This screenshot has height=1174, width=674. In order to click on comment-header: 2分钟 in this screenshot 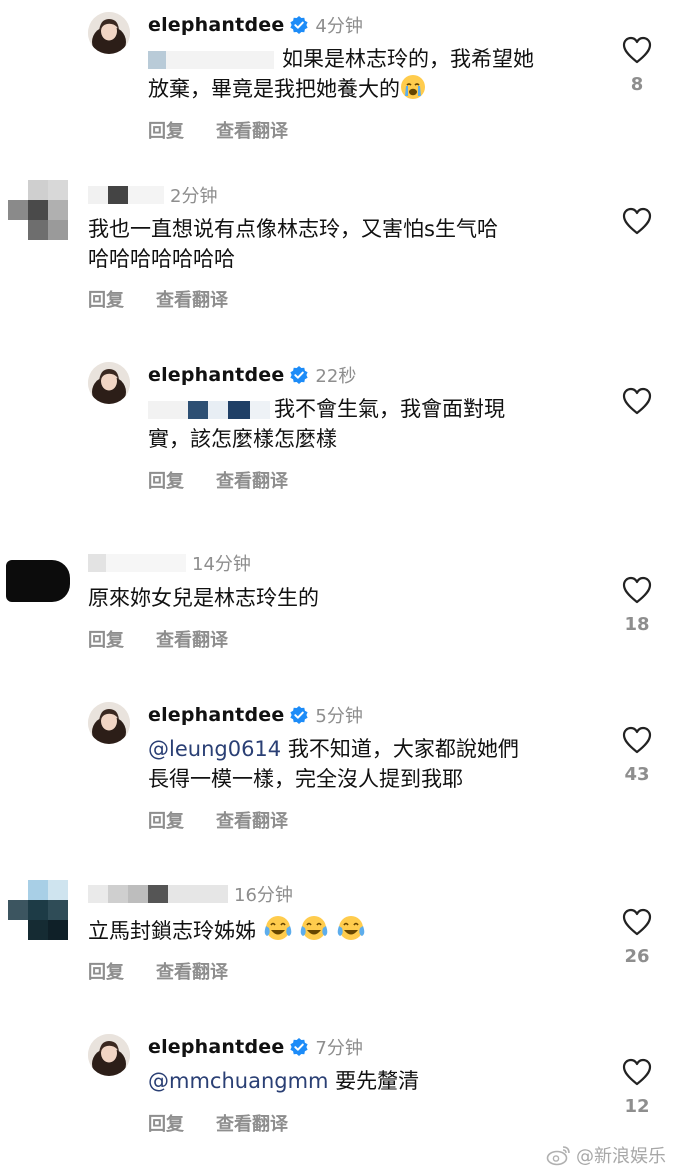, I will do `click(152, 195)`.